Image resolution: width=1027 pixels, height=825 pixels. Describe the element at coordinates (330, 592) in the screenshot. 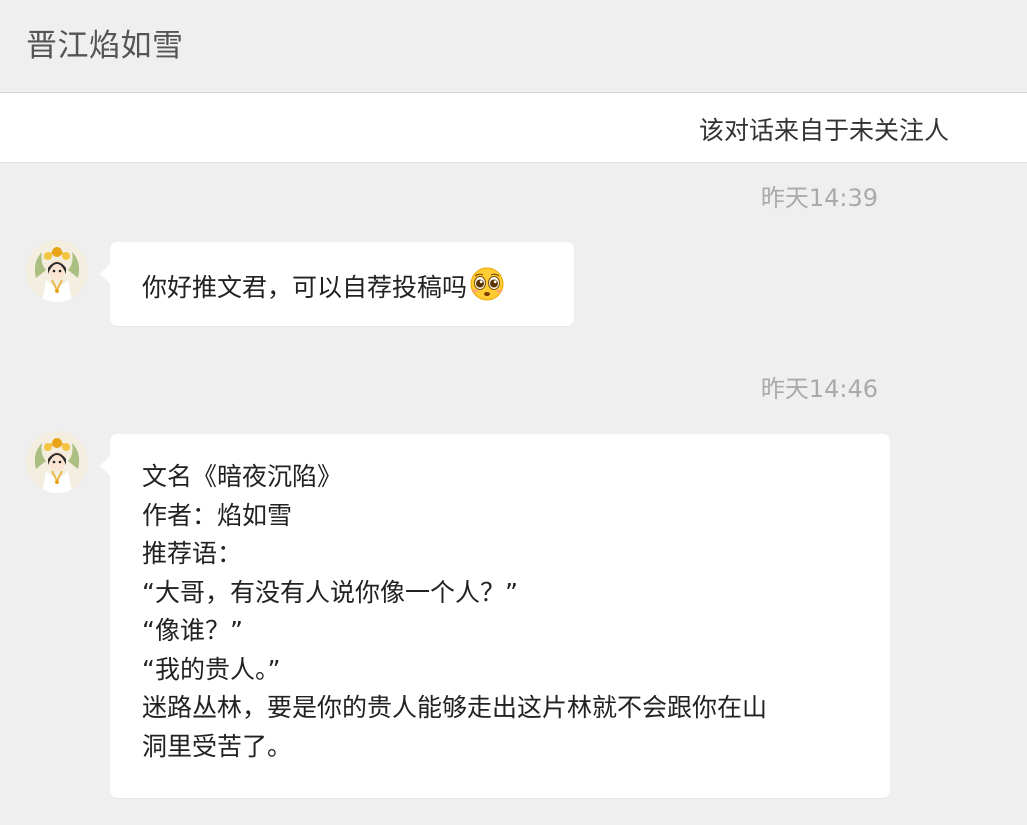

I see `message-line: “大哥，有没有人说你像一个人？”` at that location.